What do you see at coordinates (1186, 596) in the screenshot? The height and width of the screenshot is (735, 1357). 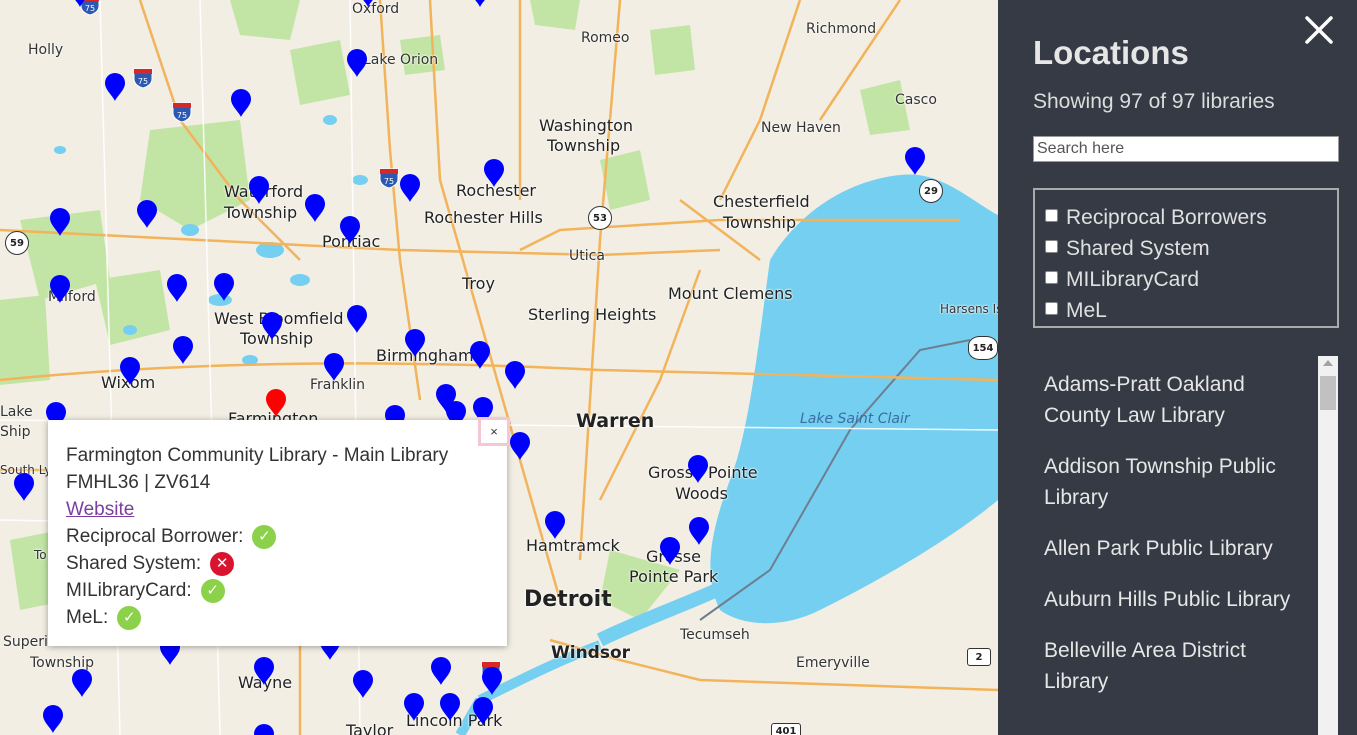 I see `library-list-item: Auburn Hills Public Library` at bounding box center [1186, 596].